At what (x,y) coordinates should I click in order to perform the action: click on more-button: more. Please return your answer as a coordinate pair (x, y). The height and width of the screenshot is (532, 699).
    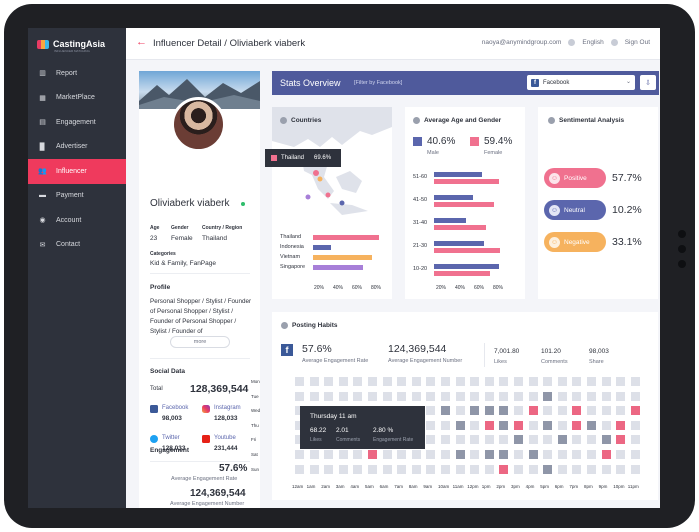
    Looking at the image, I should click on (200, 342).